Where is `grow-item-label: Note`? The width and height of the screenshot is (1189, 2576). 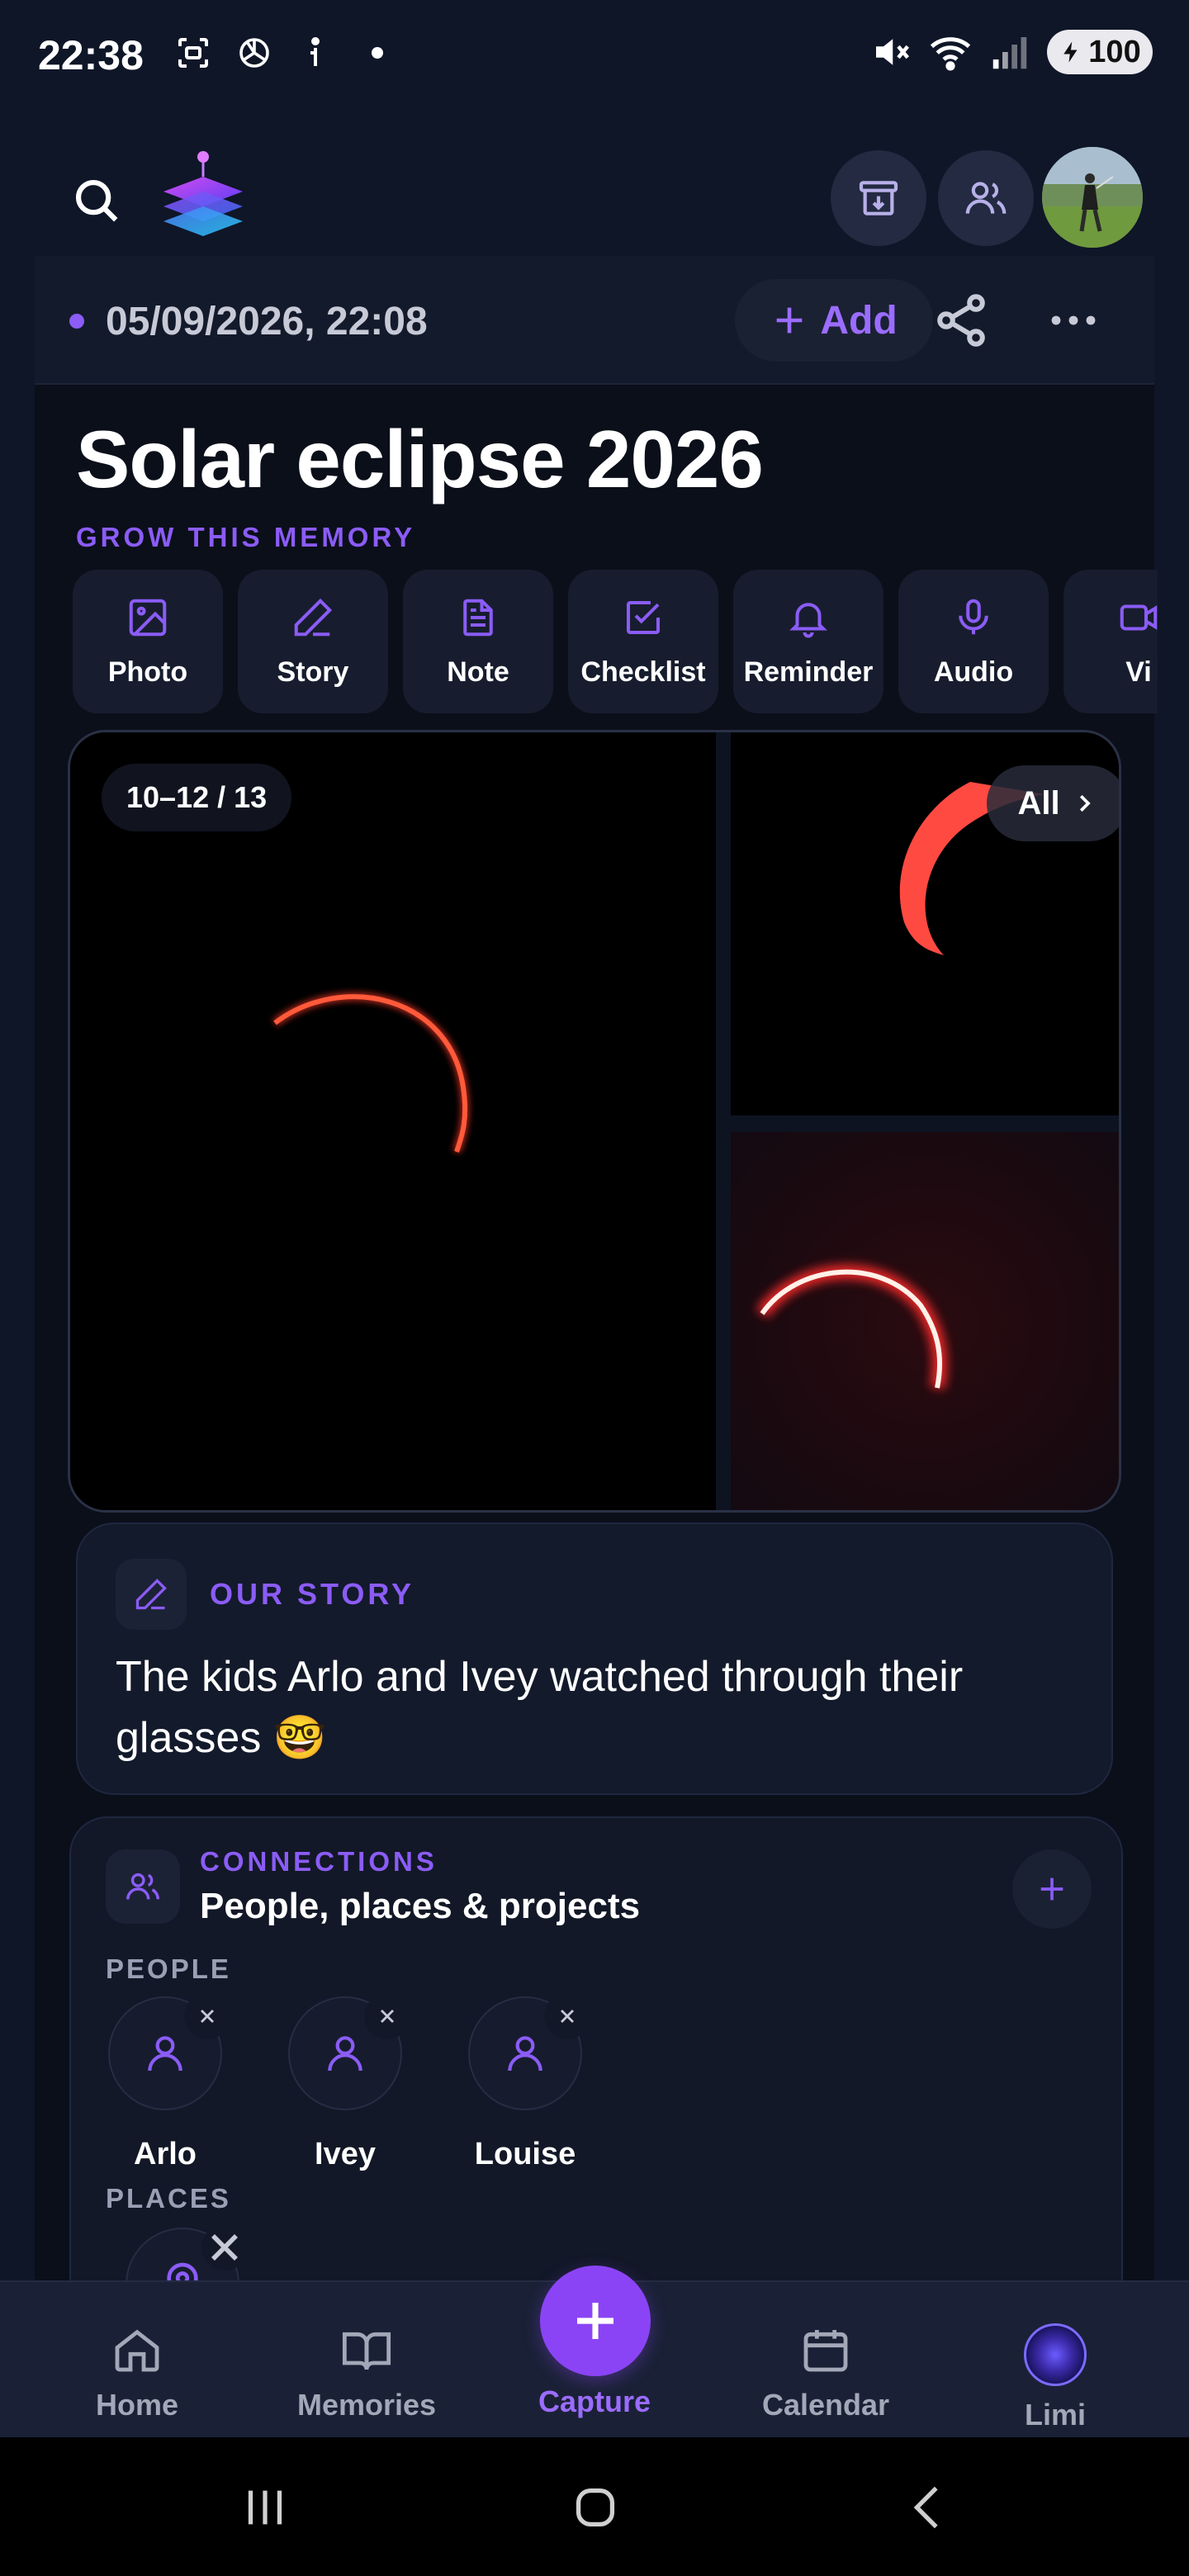
grow-item-label: Note is located at coordinates (478, 672).